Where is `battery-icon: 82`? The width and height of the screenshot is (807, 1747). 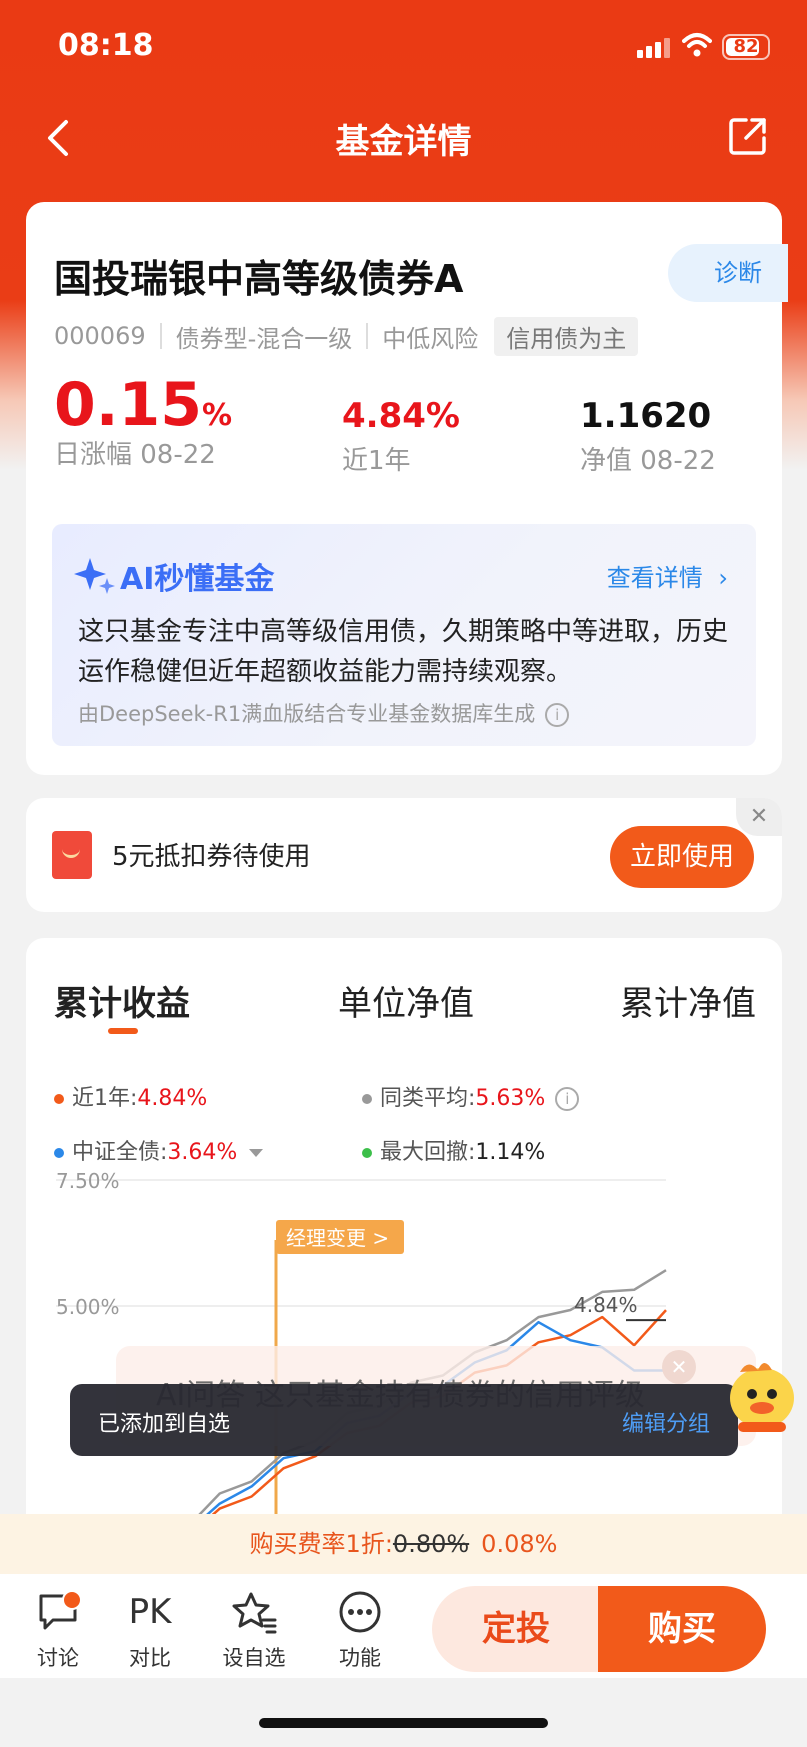 battery-icon: 82 is located at coordinates (746, 47).